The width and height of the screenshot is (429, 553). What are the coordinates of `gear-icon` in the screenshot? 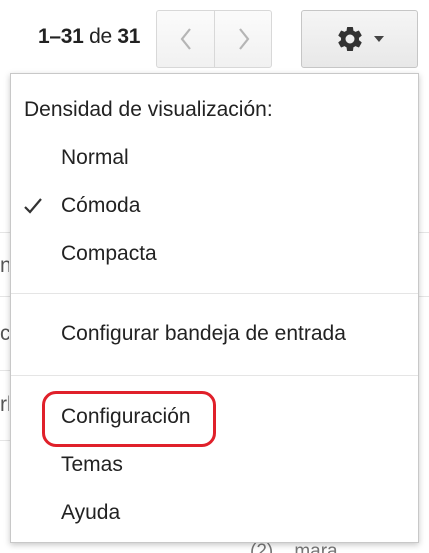 It's located at (349, 38).